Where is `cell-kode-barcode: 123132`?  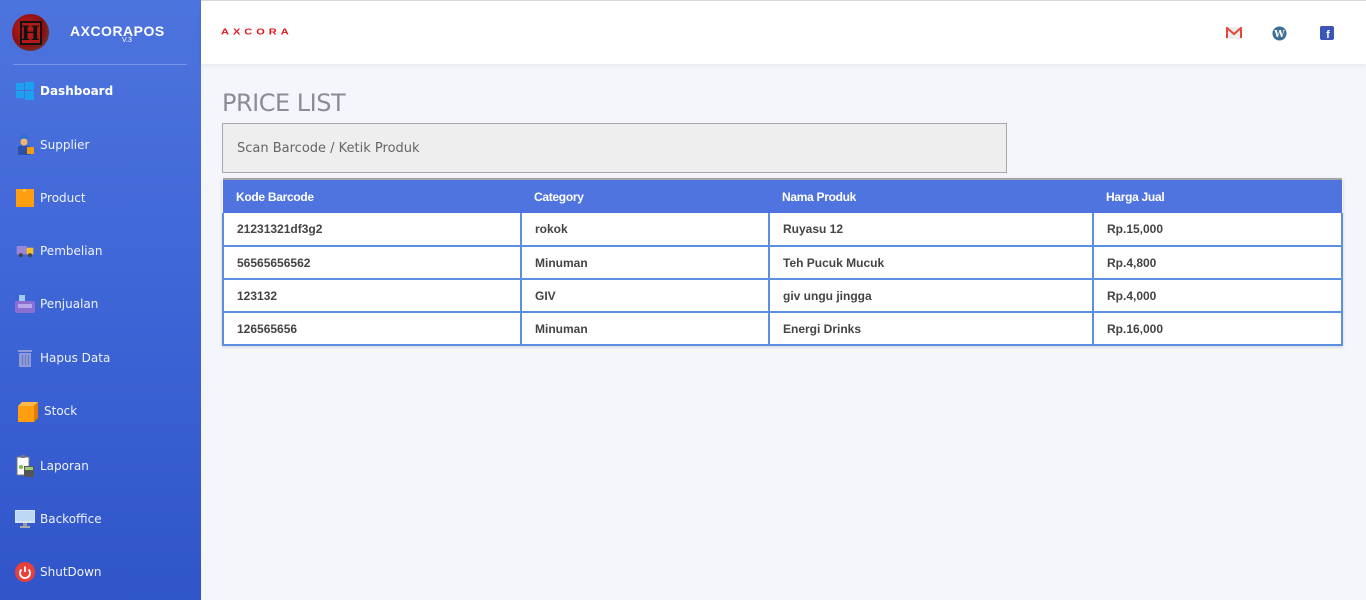
cell-kode-barcode: 123132 is located at coordinates (372, 295).